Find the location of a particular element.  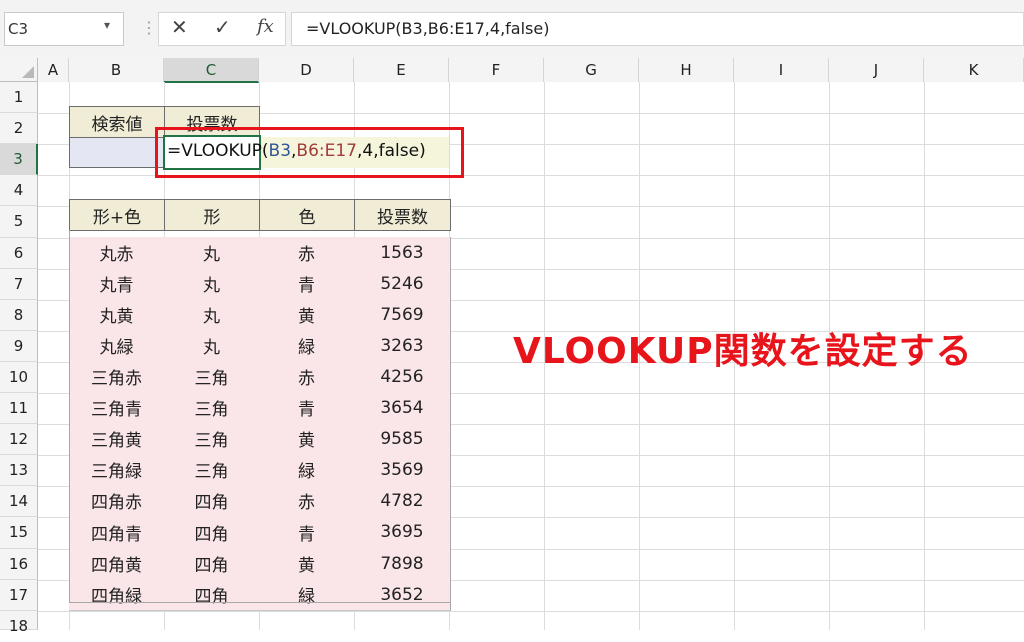

table-header-cell: 形 is located at coordinates (212, 215).